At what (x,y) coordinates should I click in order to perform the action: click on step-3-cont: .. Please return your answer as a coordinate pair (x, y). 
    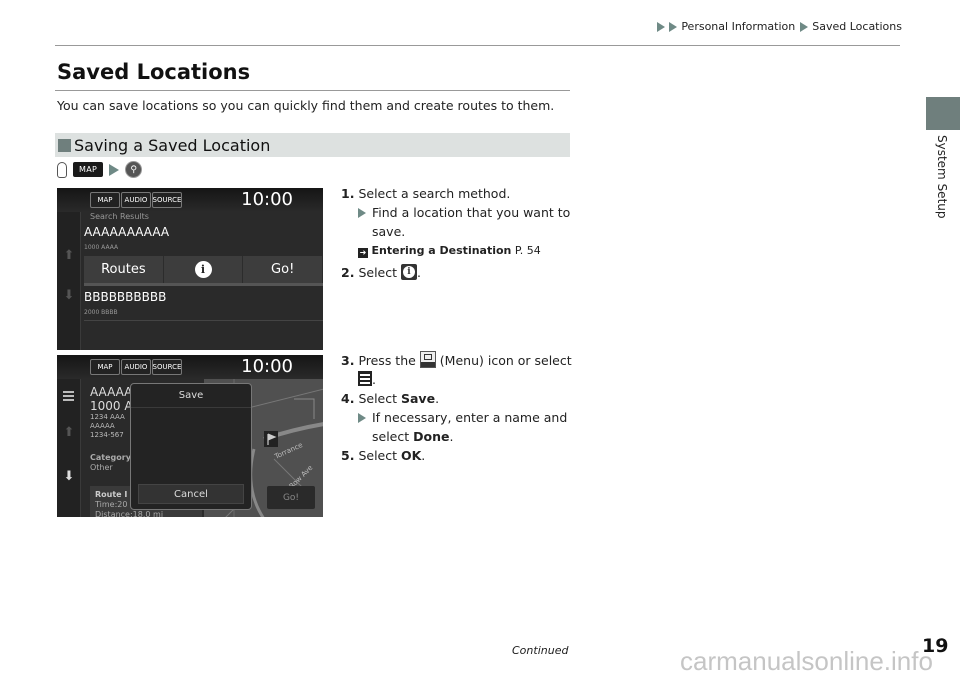
    Looking at the image, I should click on (456, 379).